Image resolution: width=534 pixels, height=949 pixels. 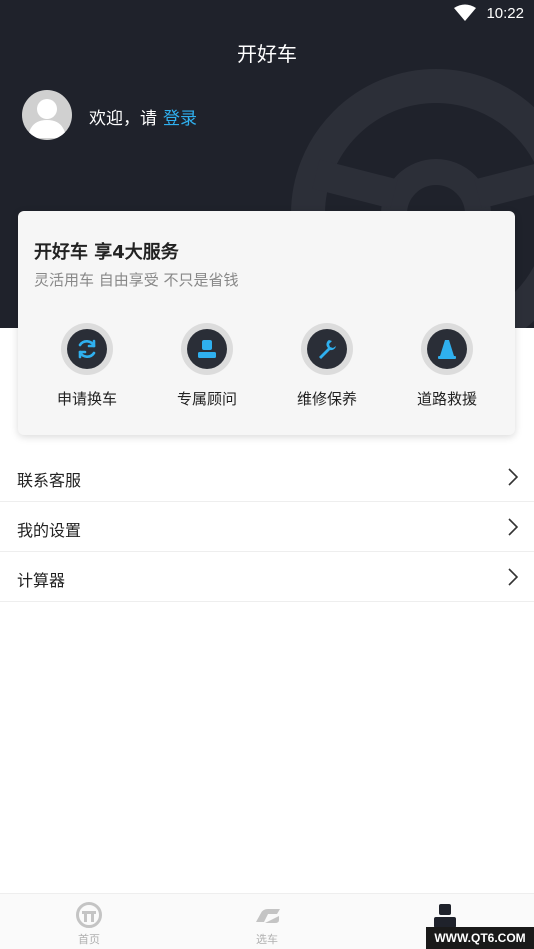 I want to click on car-icon, so click(x=268, y=916).